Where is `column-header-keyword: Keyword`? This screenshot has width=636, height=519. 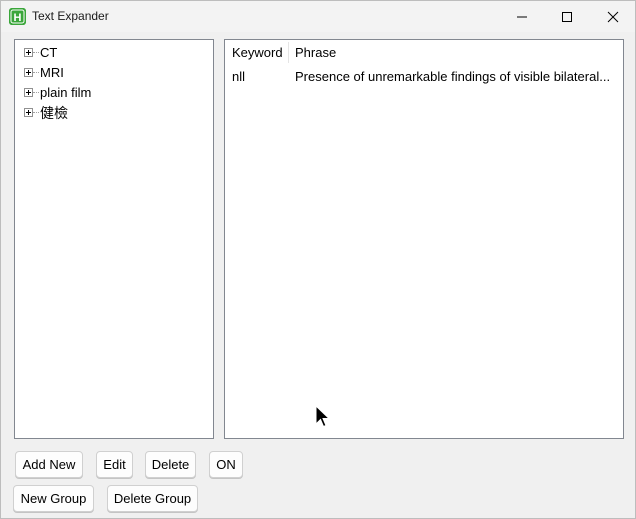 column-header-keyword: Keyword is located at coordinates (257, 52).